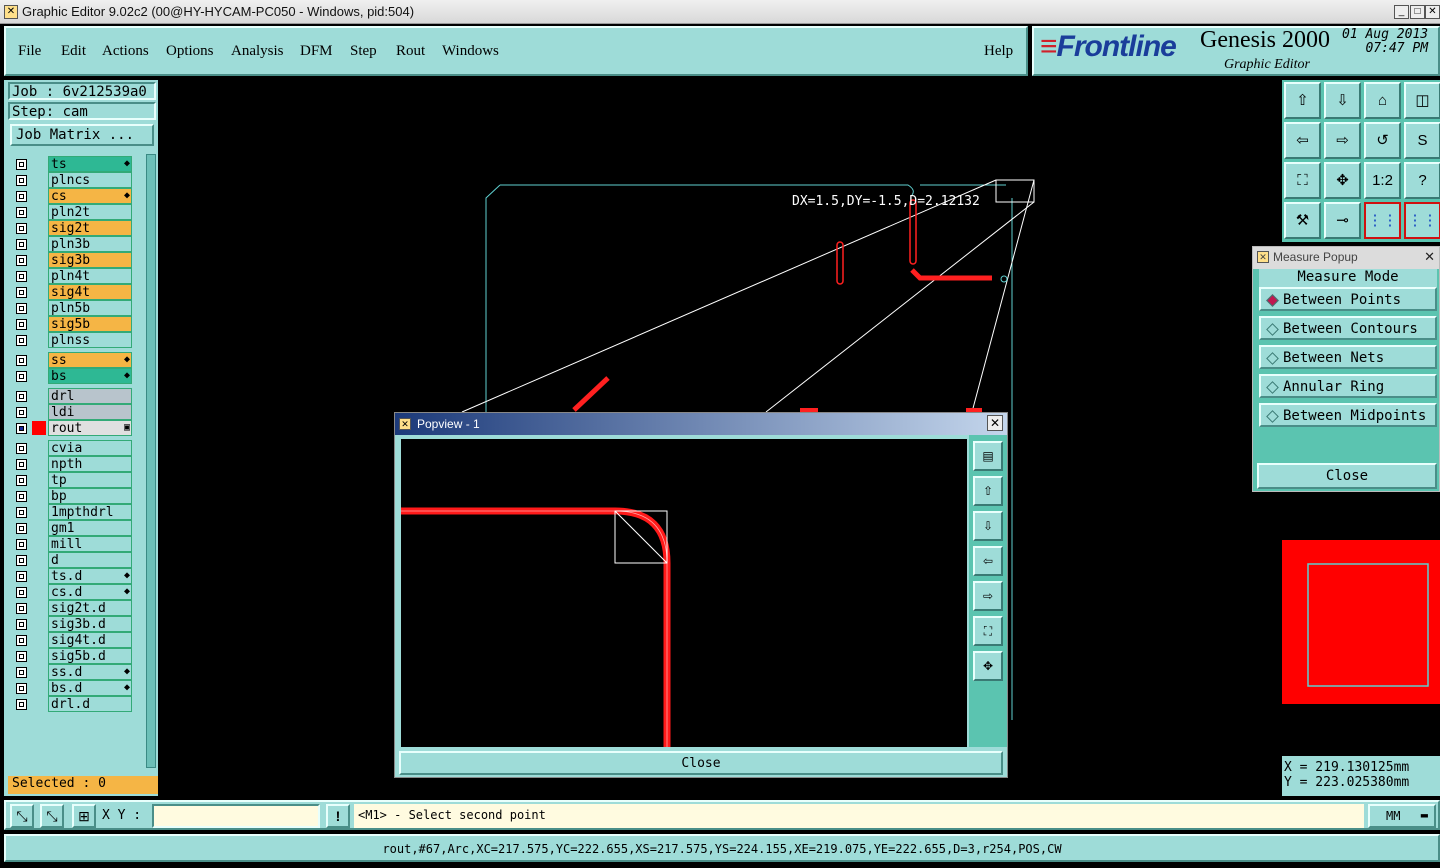 The image size is (1440, 868). What do you see at coordinates (1382, 100) in the screenshot?
I see `home-icon: ⌂` at bounding box center [1382, 100].